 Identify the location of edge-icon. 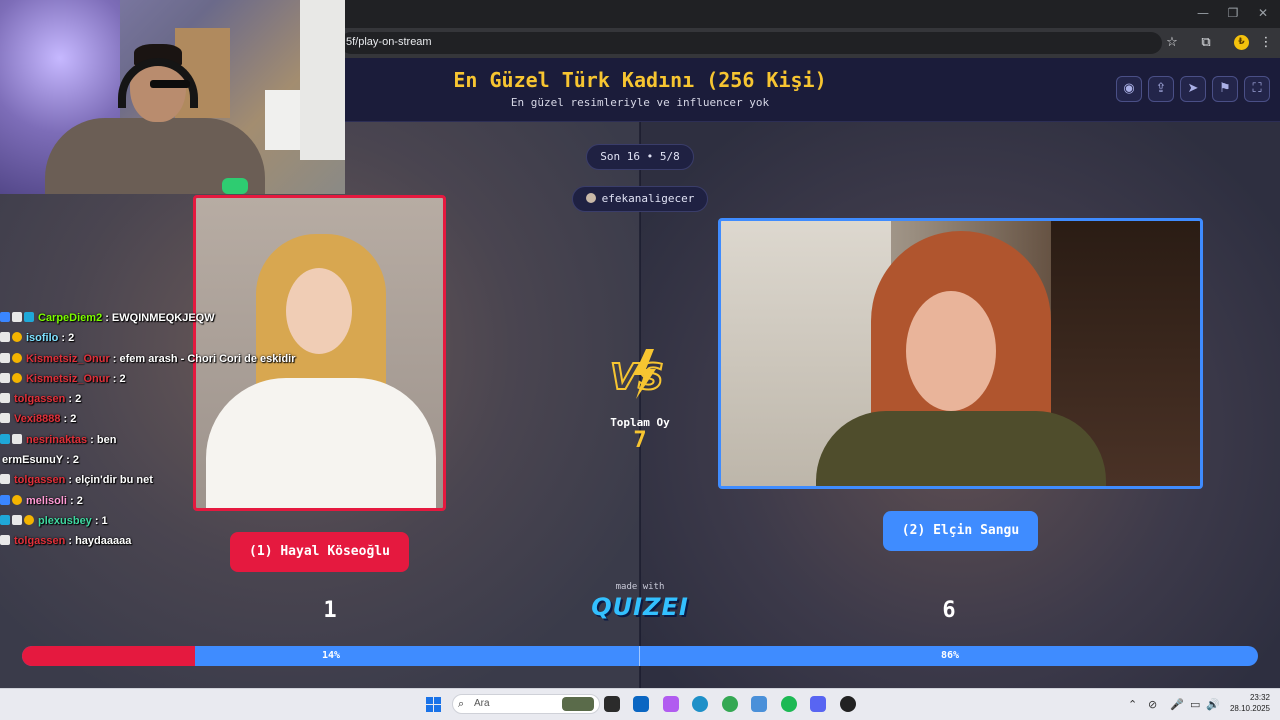
(700, 704).